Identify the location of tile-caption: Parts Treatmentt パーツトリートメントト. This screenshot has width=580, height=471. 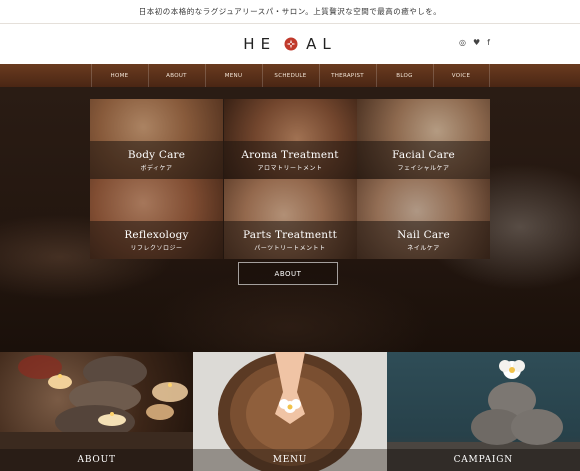
(290, 240).